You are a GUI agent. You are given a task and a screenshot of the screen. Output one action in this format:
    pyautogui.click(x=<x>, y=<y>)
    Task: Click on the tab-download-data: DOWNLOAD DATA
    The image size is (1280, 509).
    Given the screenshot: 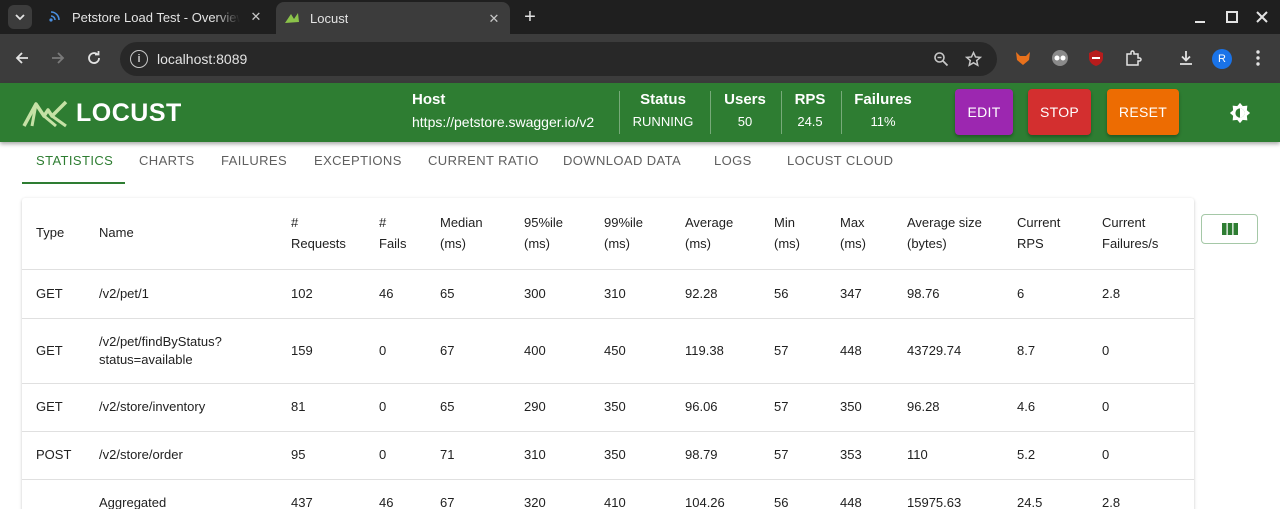 What is the action you would take?
    pyautogui.click(x=622, y=163)
    